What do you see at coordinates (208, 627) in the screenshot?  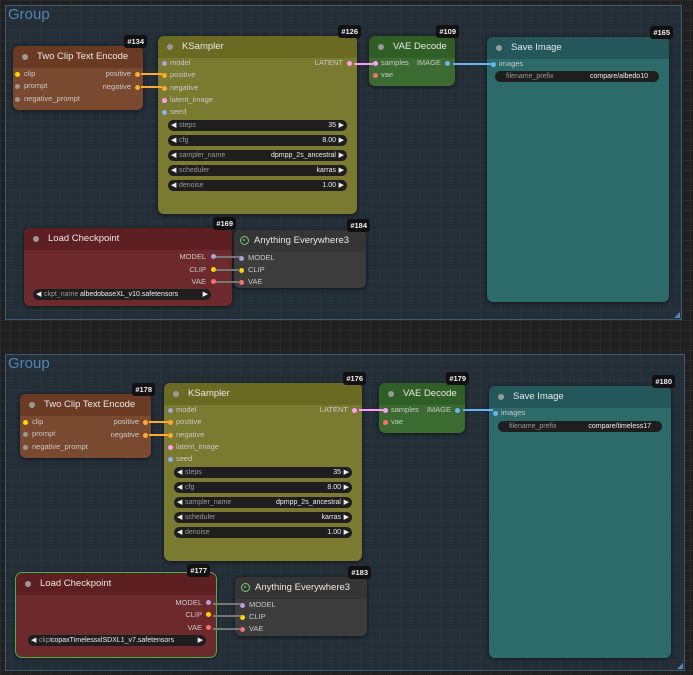 I see `output-slot-vae` at bounding box center [208, 627].